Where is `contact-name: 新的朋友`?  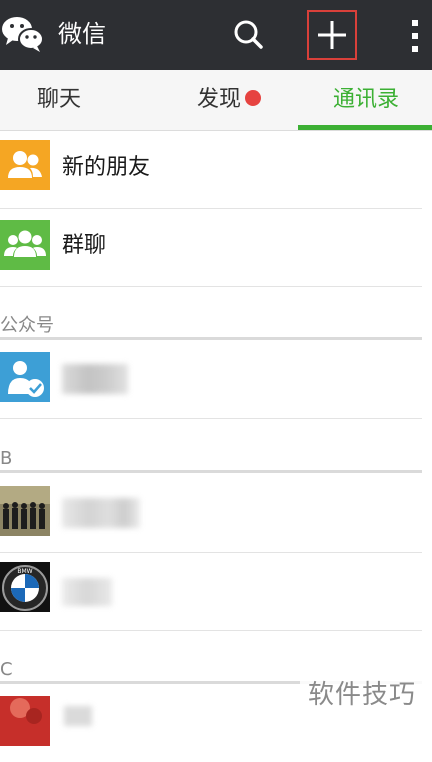 contact-name: 新的朋友 is located at coordinates (106, 167).